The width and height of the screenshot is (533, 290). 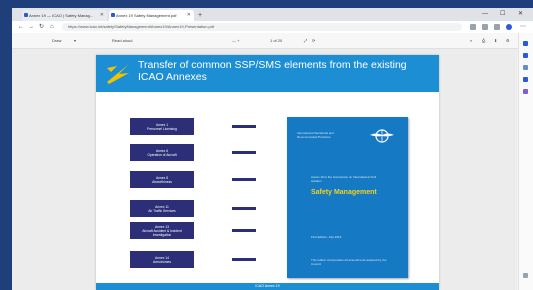 I want to click on tools-sidebar-icon, so click(x=525, y=67).